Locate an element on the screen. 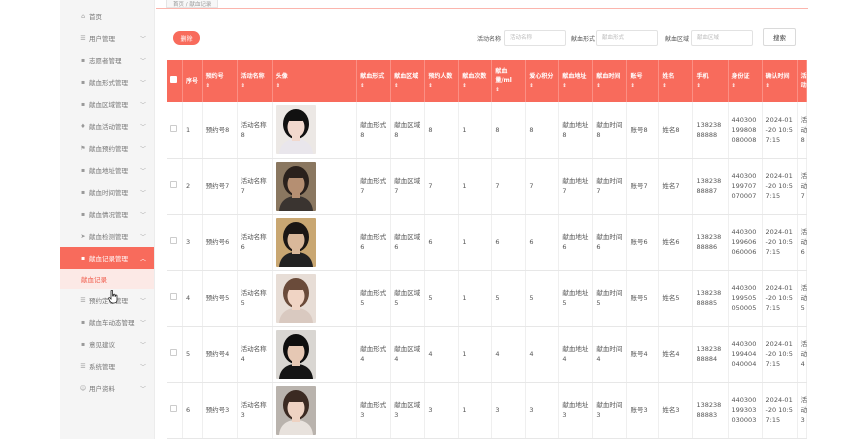 This screenshot has width=850, height=439. delete-button: 删除 is located at coordinates (186, 38).